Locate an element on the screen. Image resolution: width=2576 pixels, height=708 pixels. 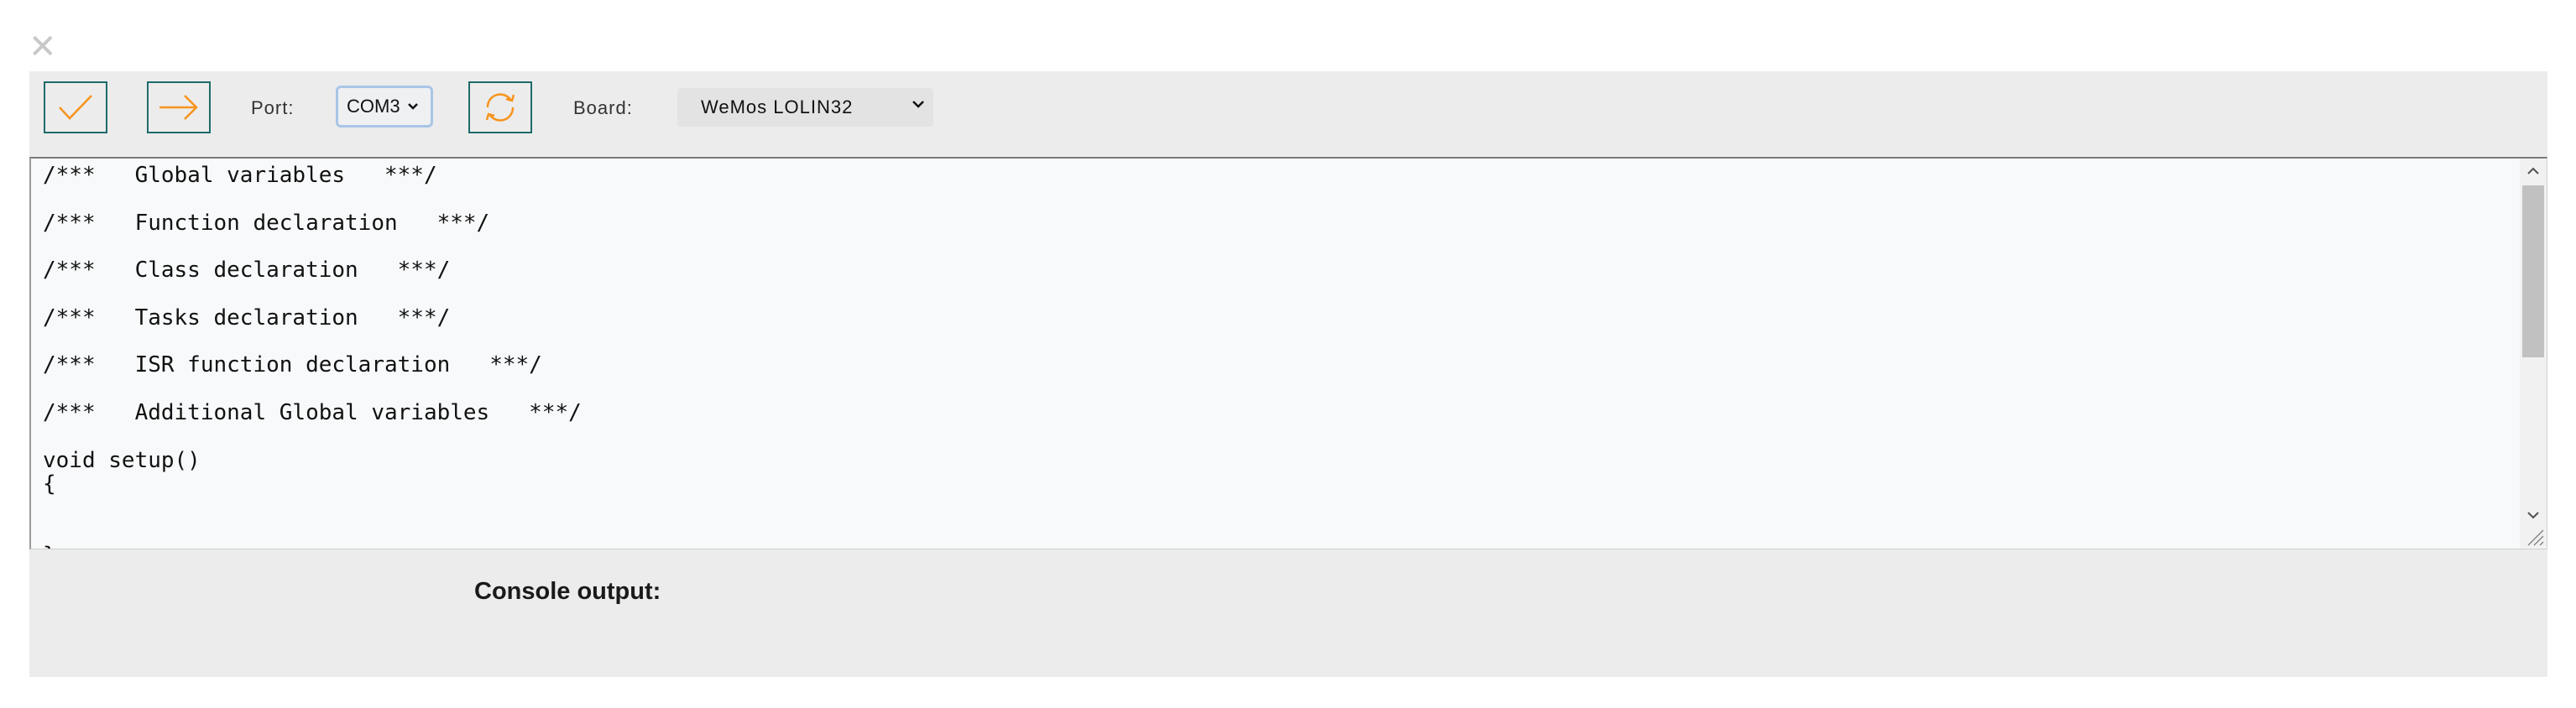
code-line: /*** Additional Global variables ***/ is located at coordinates (312, 412).